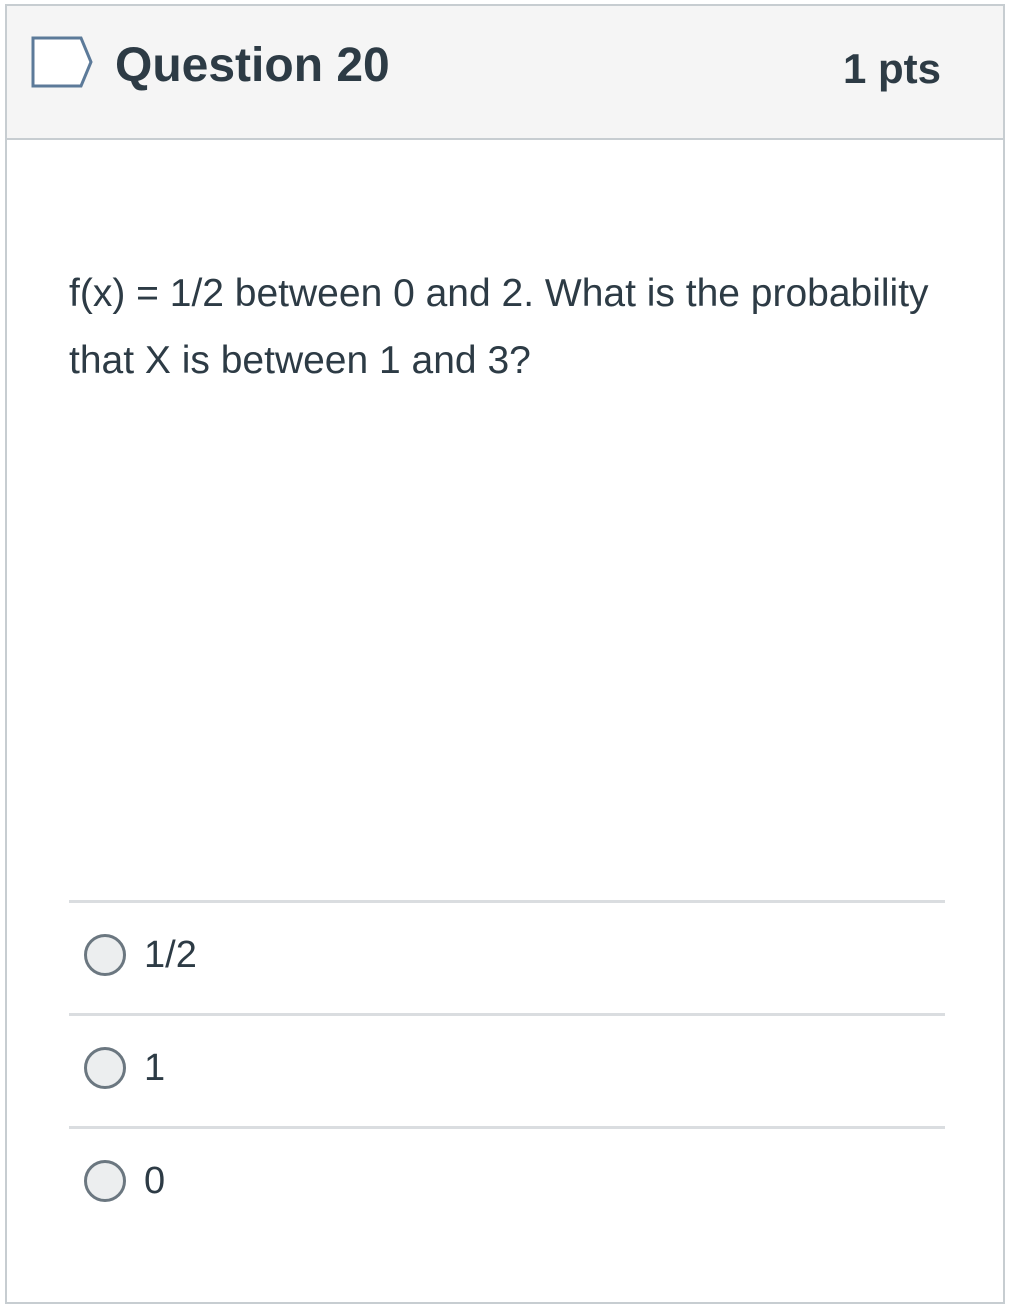 The height and width of the screenshot is (1308, 1016). What do you see at coordinates (891, 68) in the screenshot?
I see `points-value: 1 pts` at bounding box center [891, 68].